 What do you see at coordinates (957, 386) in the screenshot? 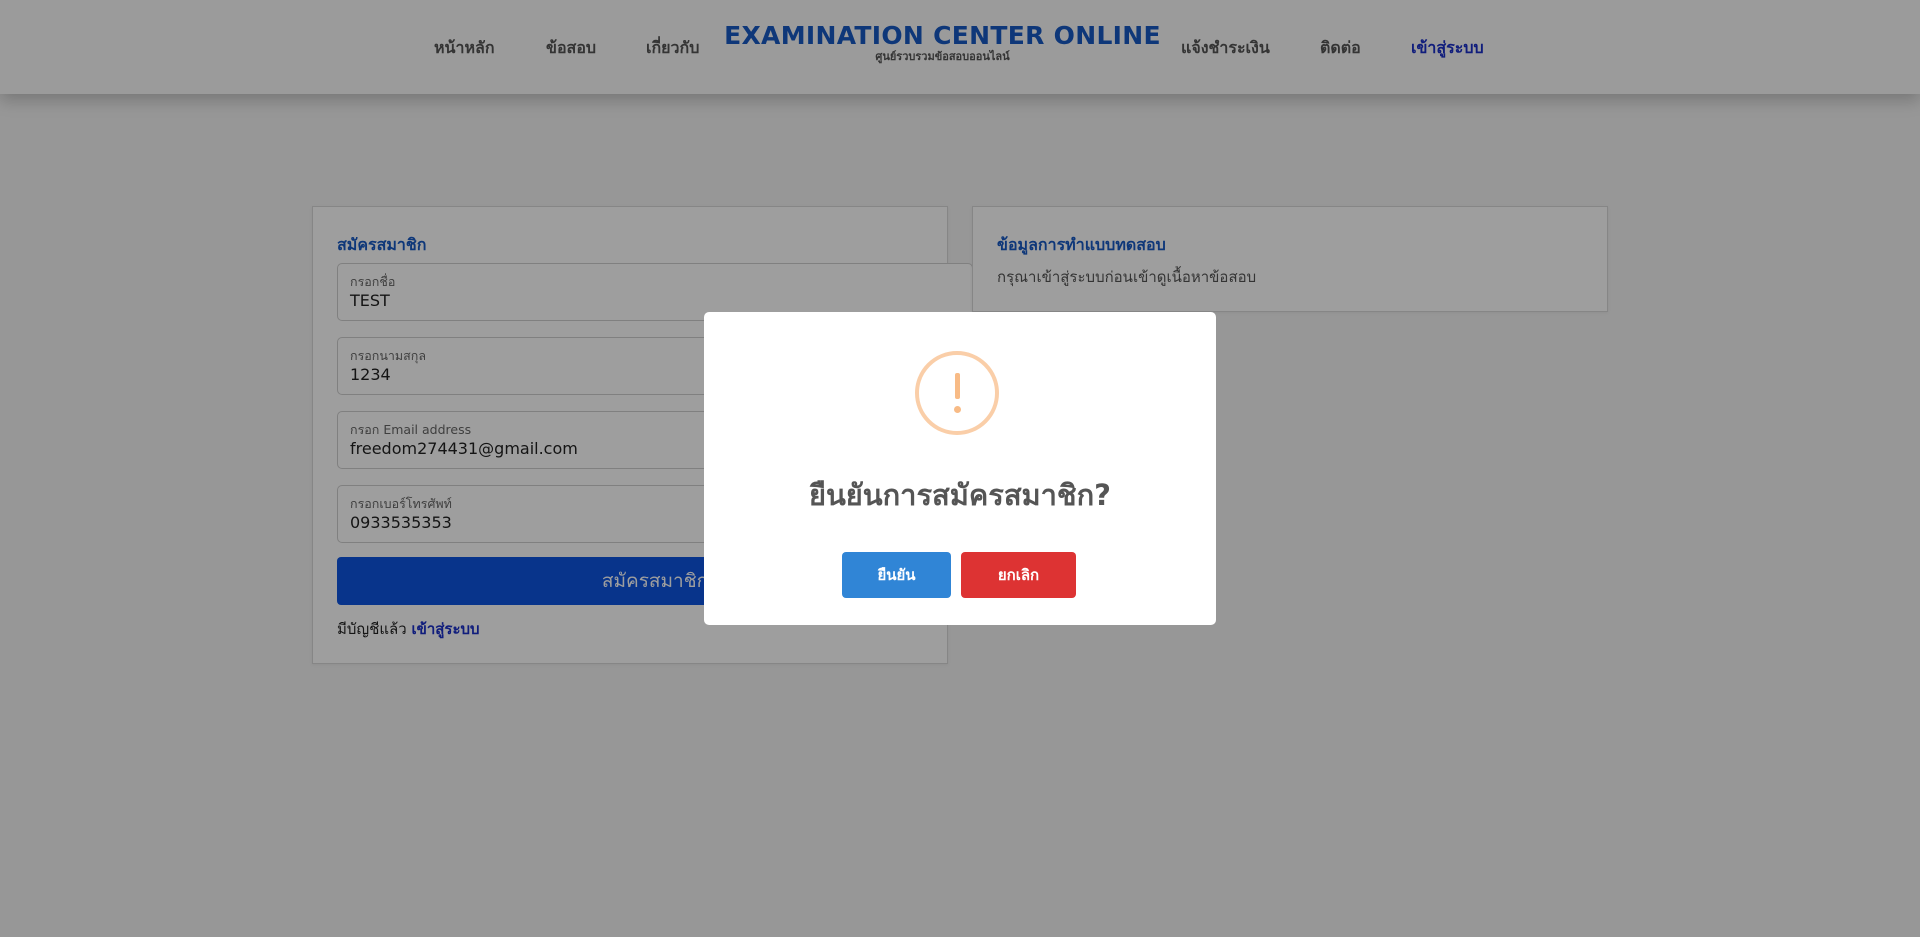
I see `warning-icon-bar` at bounding box center [957, 386].